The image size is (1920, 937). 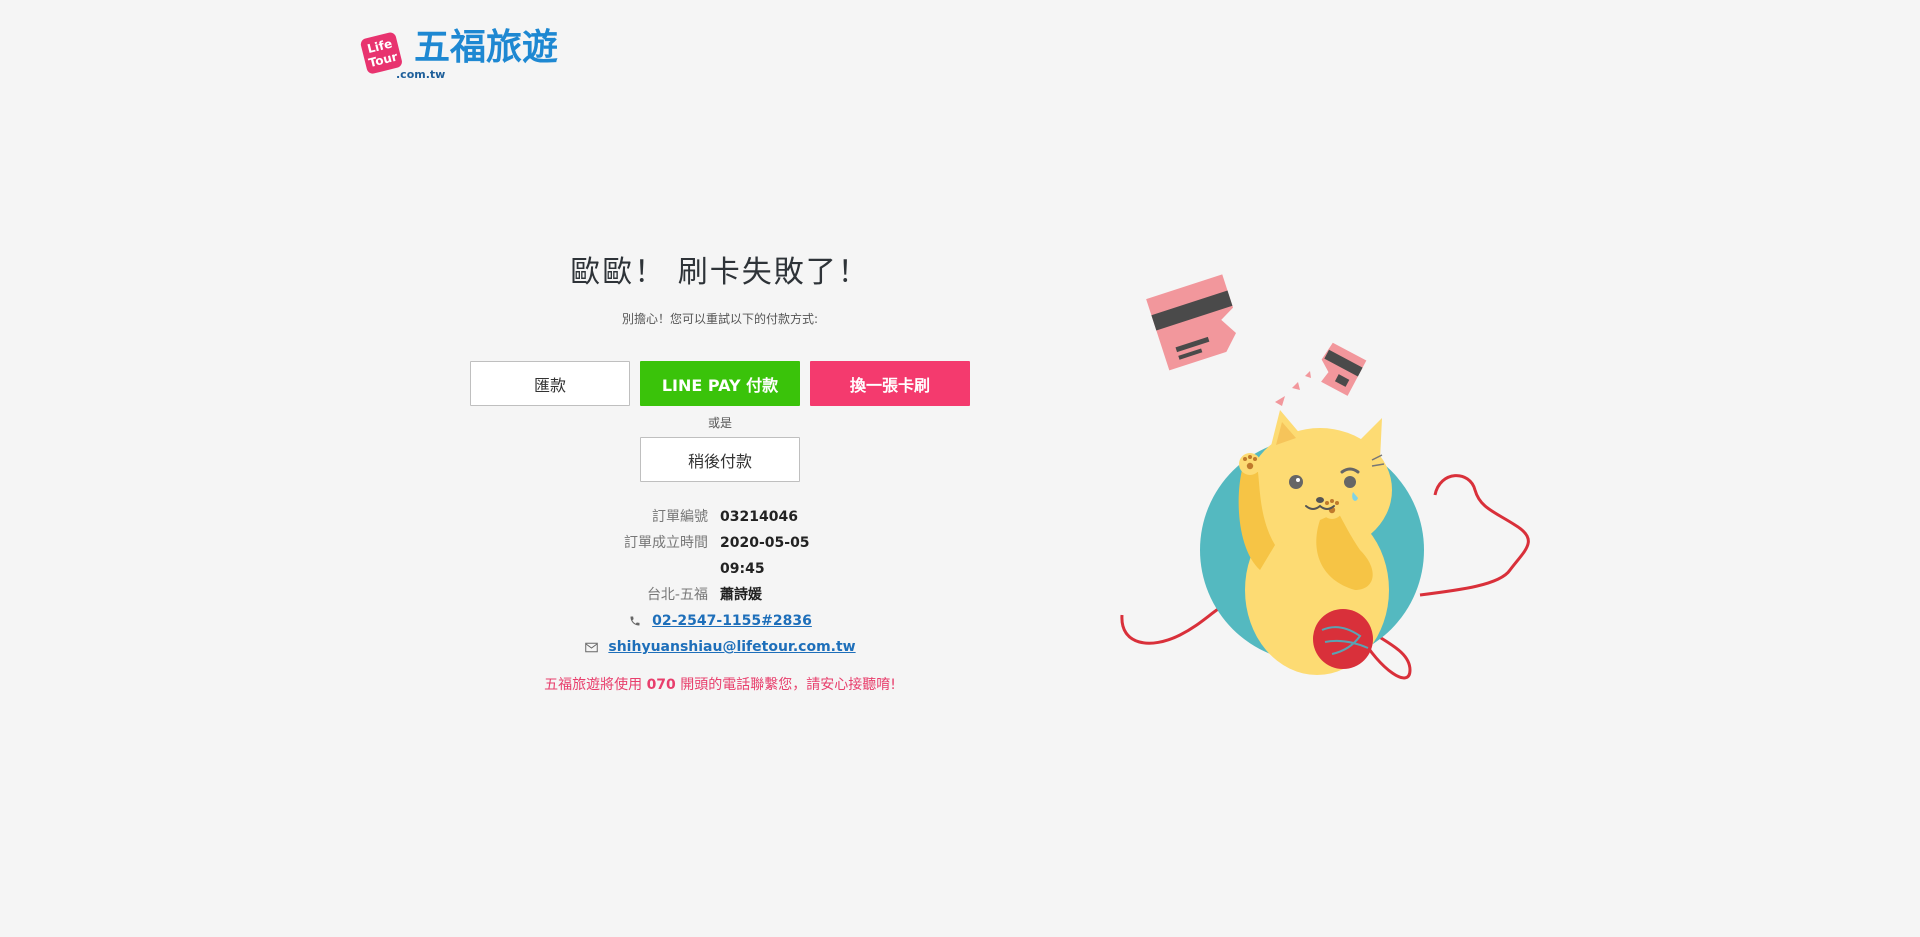 I want to click on notice-suffix: 開頭的電話聯繫您，請安心接聽唷!, so click(x=788, y=685).